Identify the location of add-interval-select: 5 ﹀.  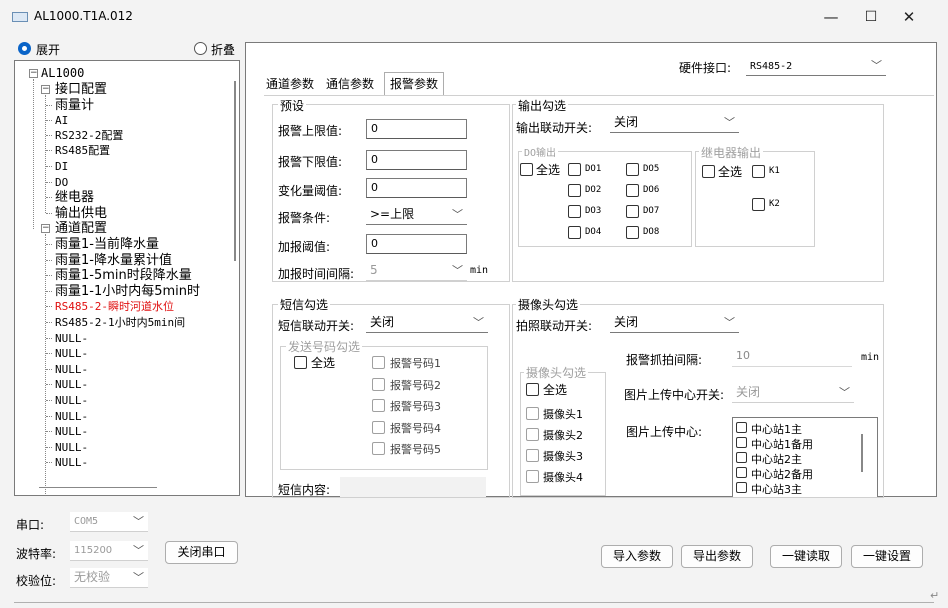
(416, 271).